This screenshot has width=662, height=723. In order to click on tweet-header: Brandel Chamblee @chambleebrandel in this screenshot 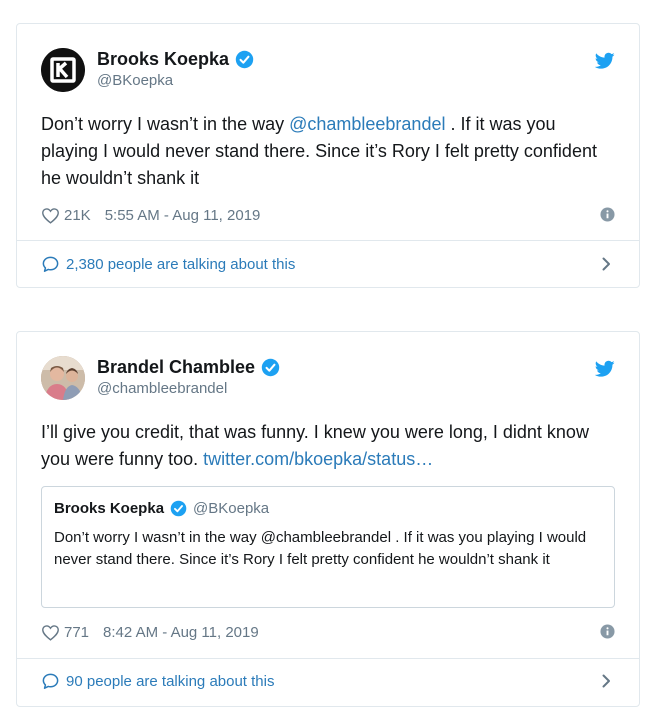, I will do `click(328, 378)`.